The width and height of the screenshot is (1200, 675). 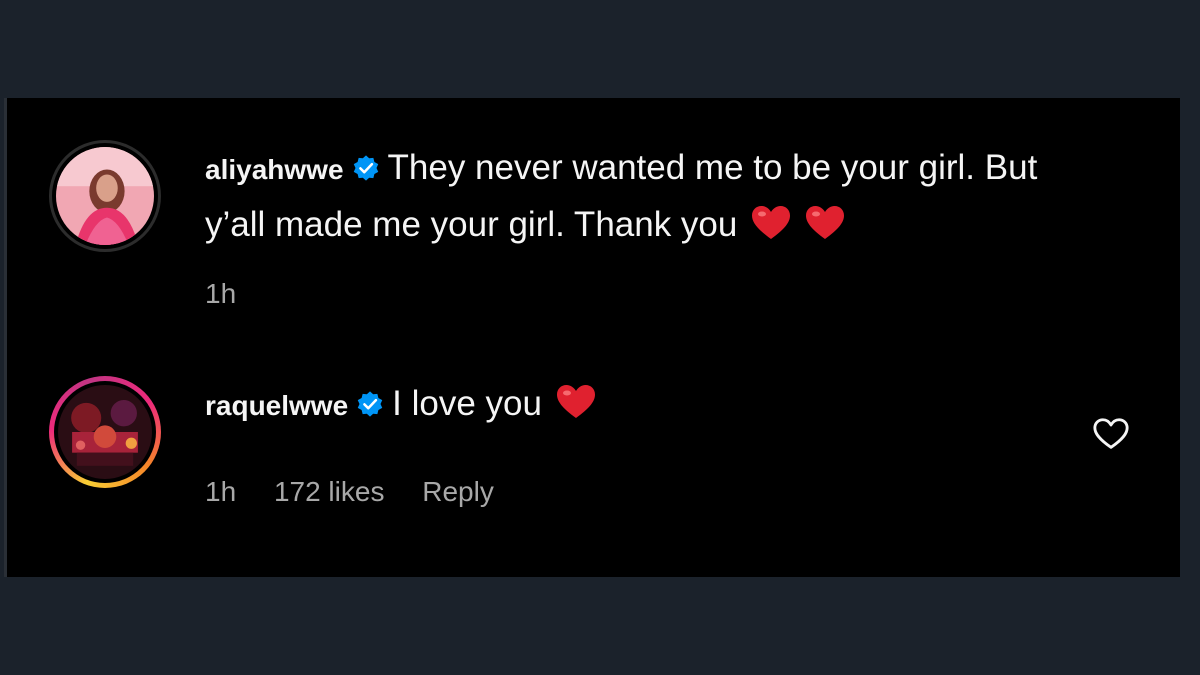 What do you see at coordinates (274, 169) in the screenshot?
I see `comment-username: aliyahwwe` at bounding box center [274, 169].